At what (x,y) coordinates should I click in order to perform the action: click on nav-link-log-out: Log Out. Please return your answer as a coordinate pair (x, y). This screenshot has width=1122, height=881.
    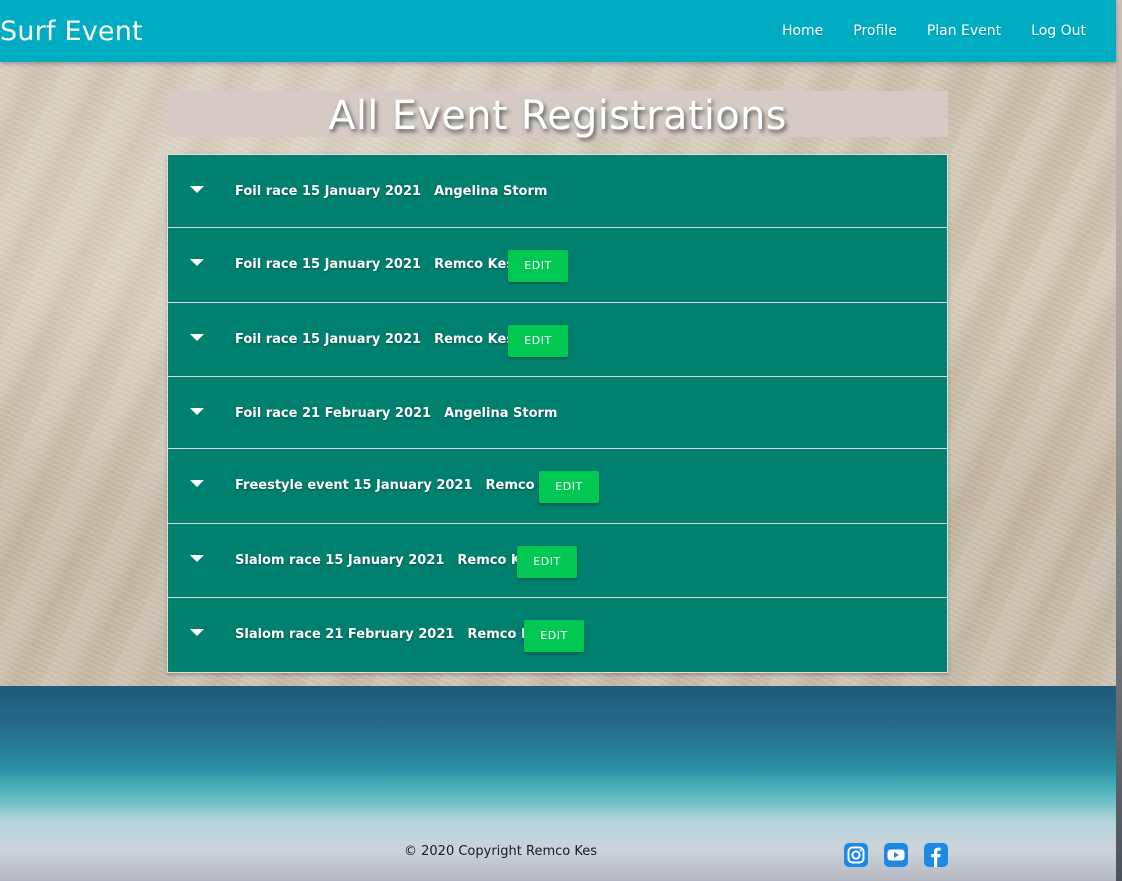
    Looking at the image, I should click on (1058, 31).